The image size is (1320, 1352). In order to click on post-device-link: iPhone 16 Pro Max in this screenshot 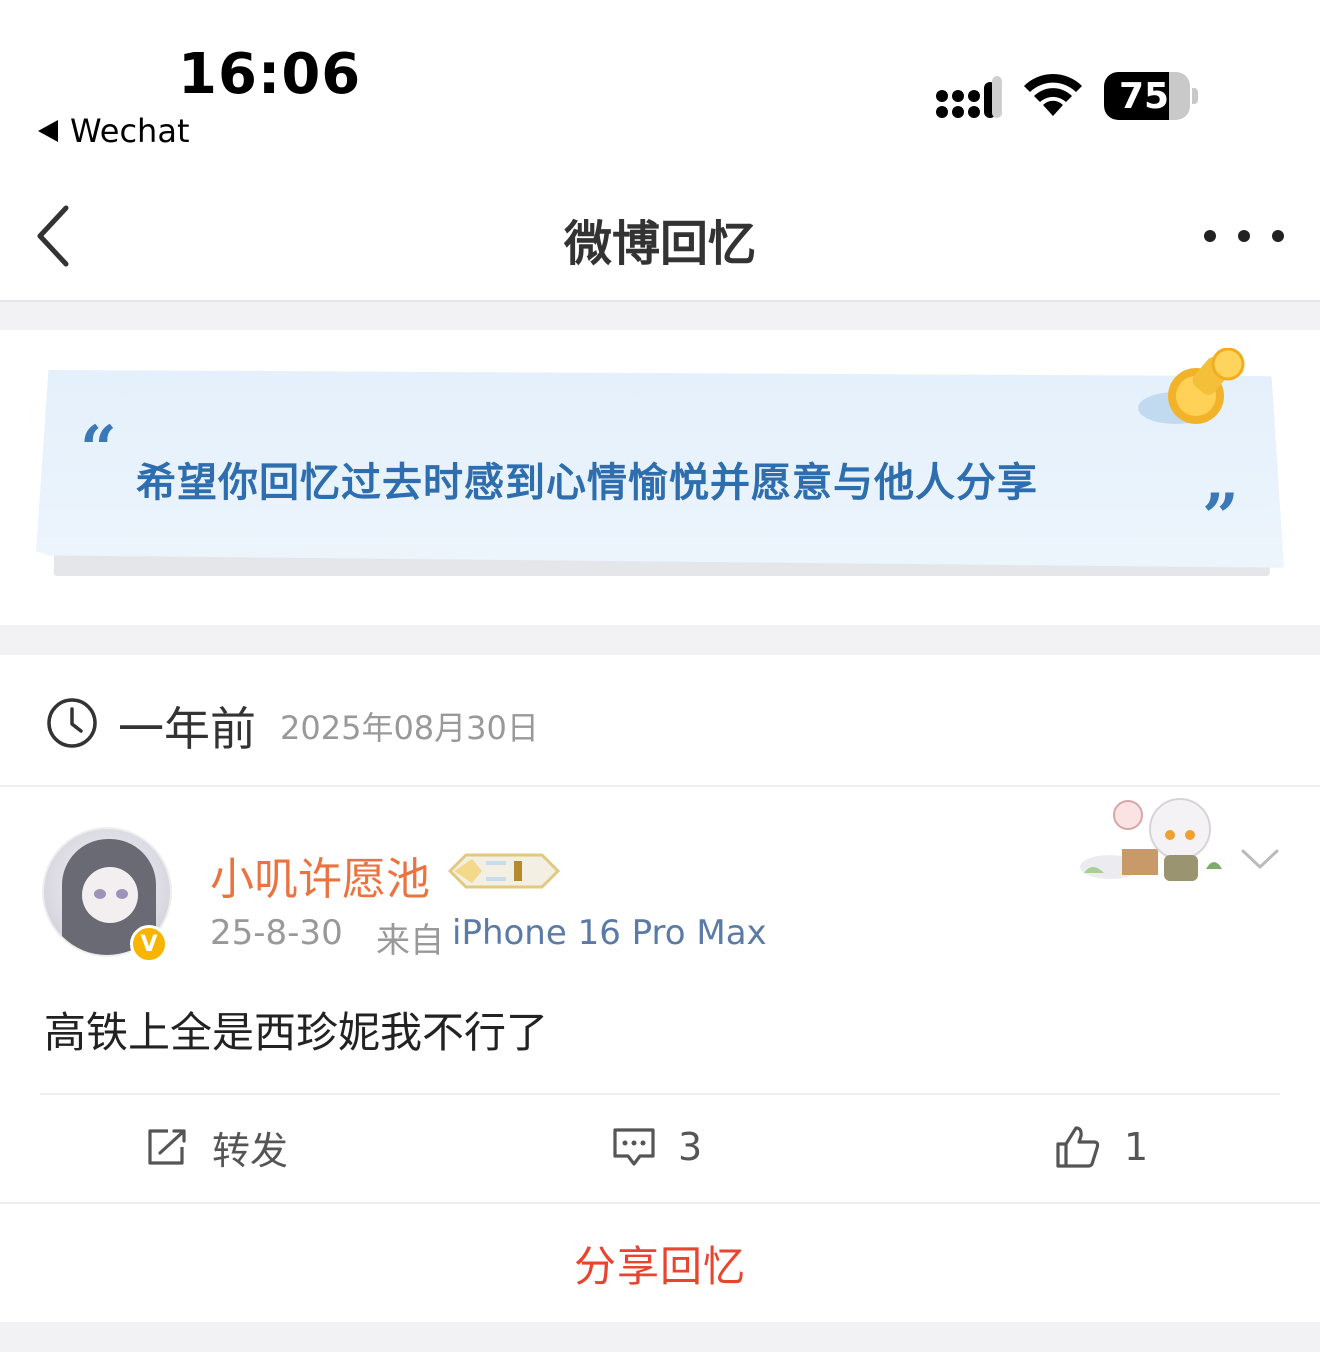, I will do `click(609, 933)`.